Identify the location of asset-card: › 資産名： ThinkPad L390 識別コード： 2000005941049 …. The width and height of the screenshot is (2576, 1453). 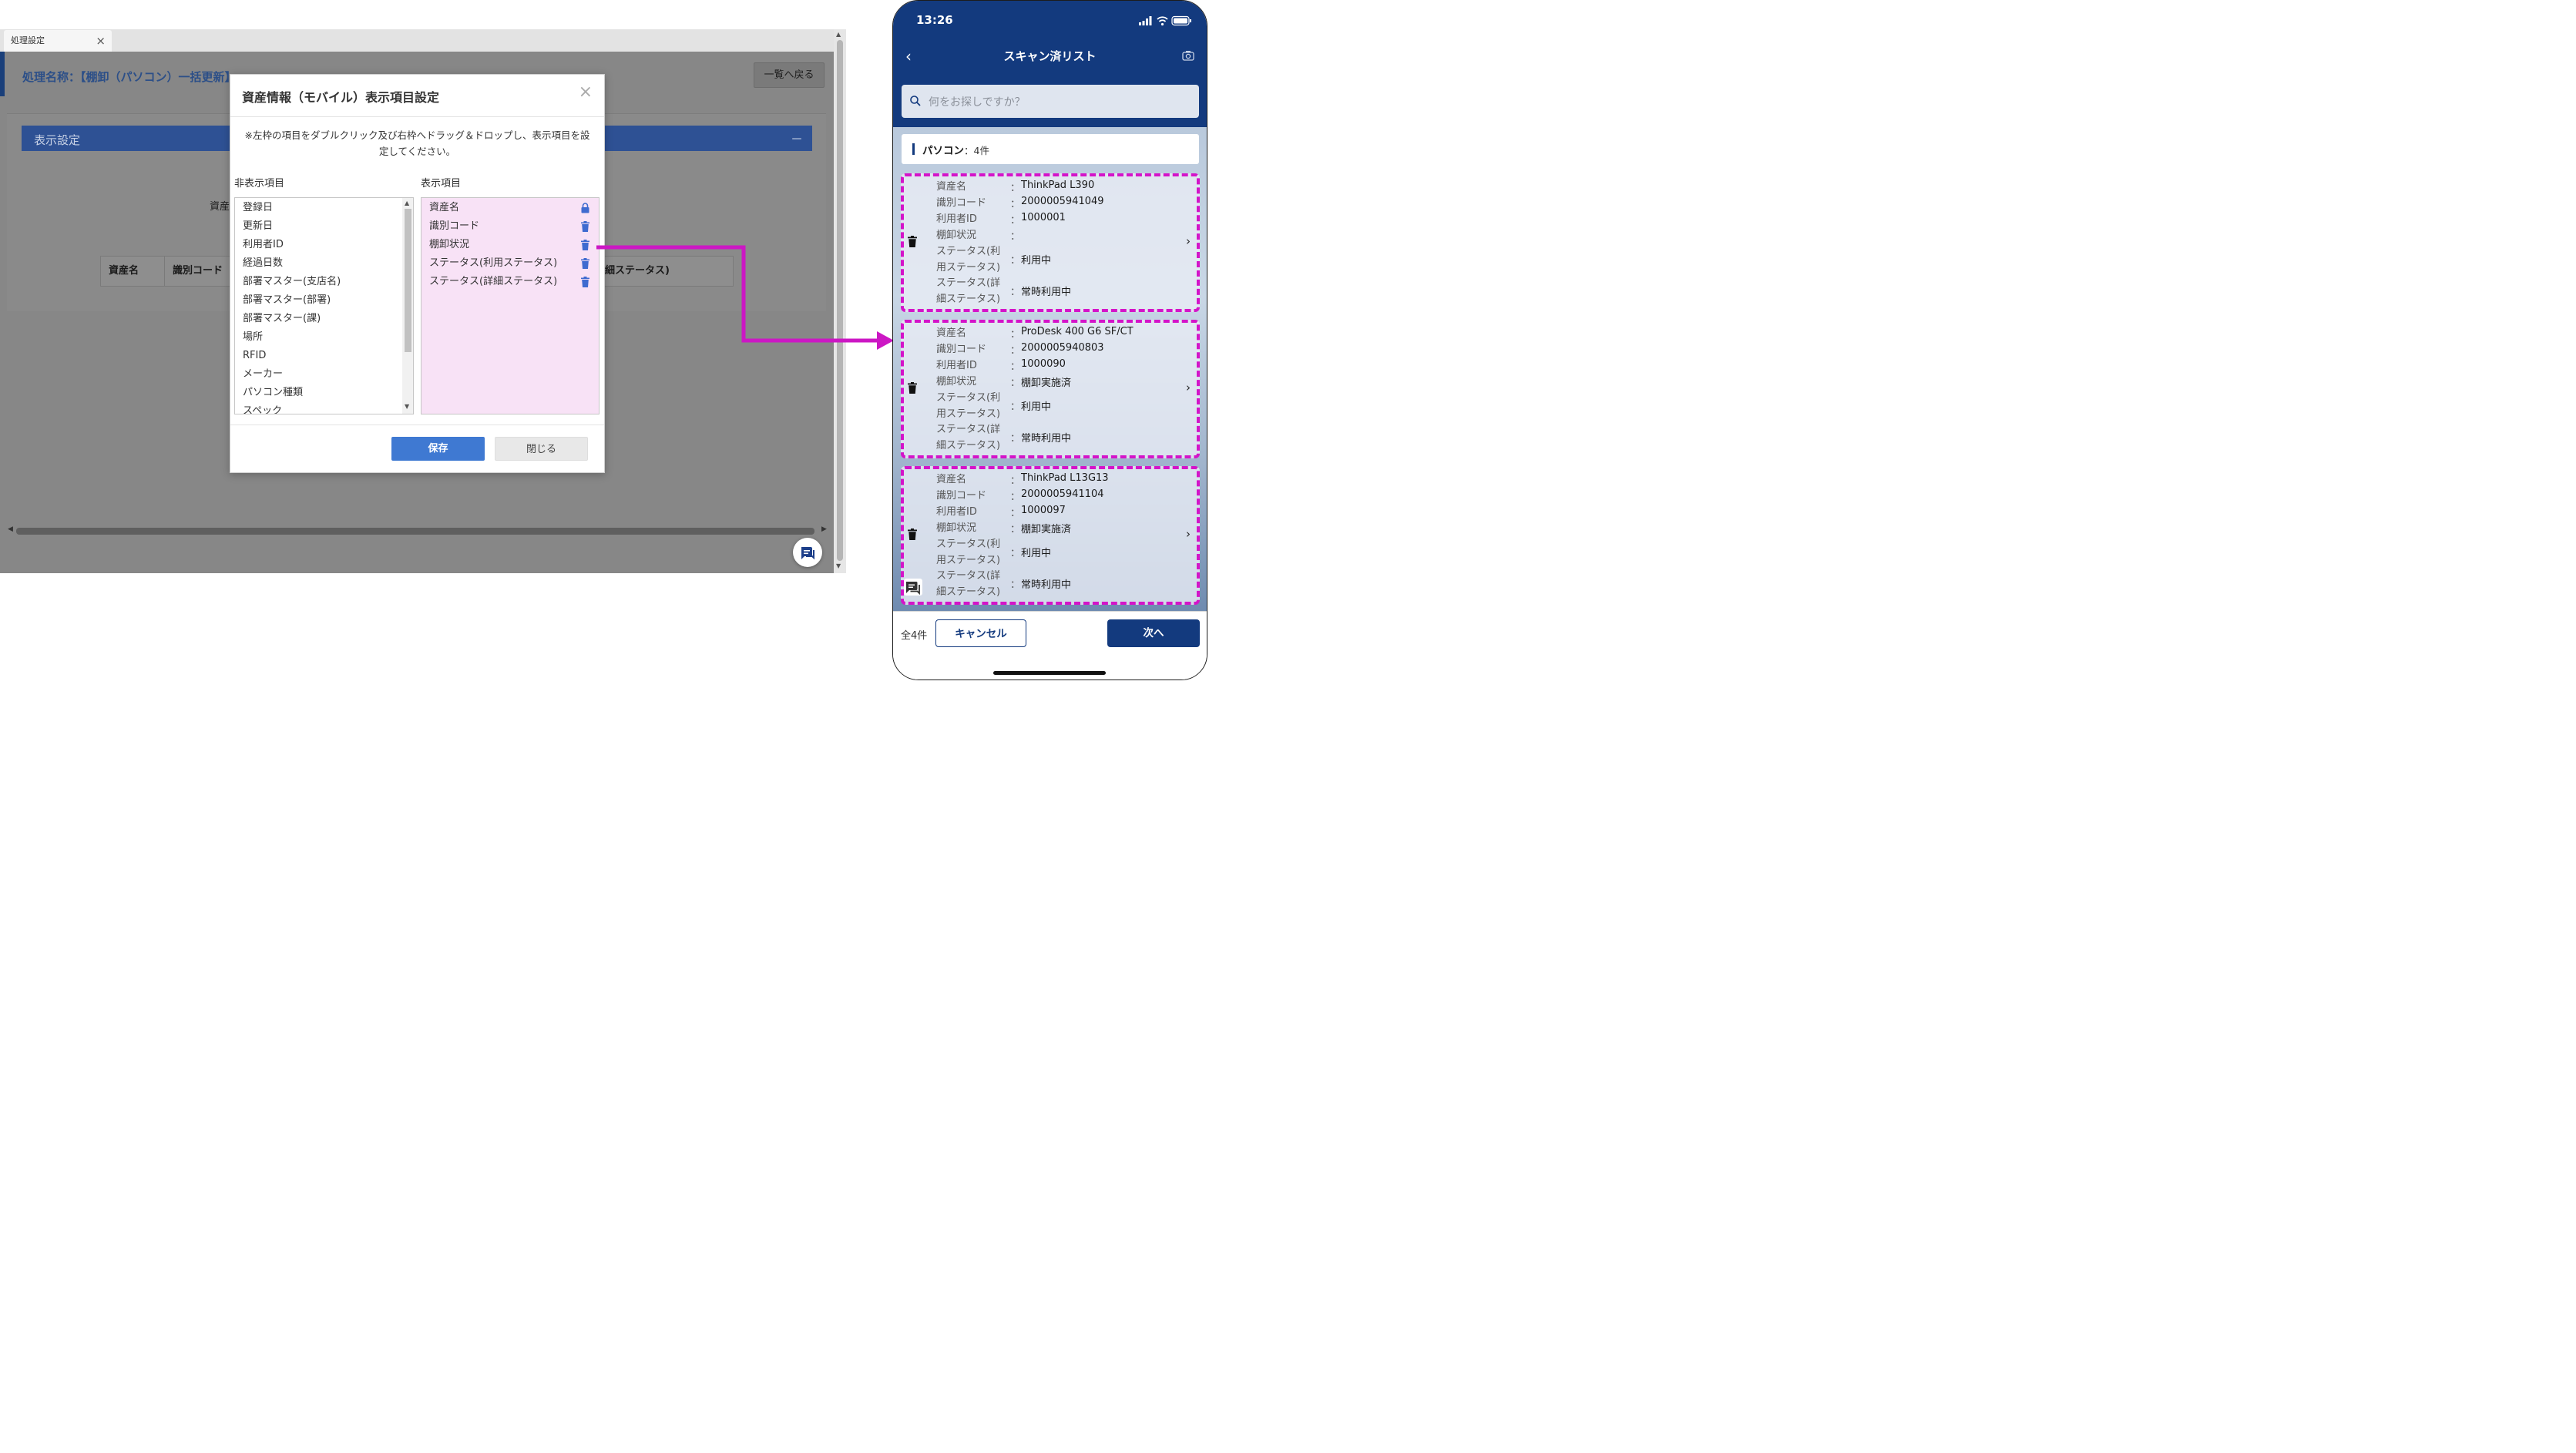
(1050, 242).